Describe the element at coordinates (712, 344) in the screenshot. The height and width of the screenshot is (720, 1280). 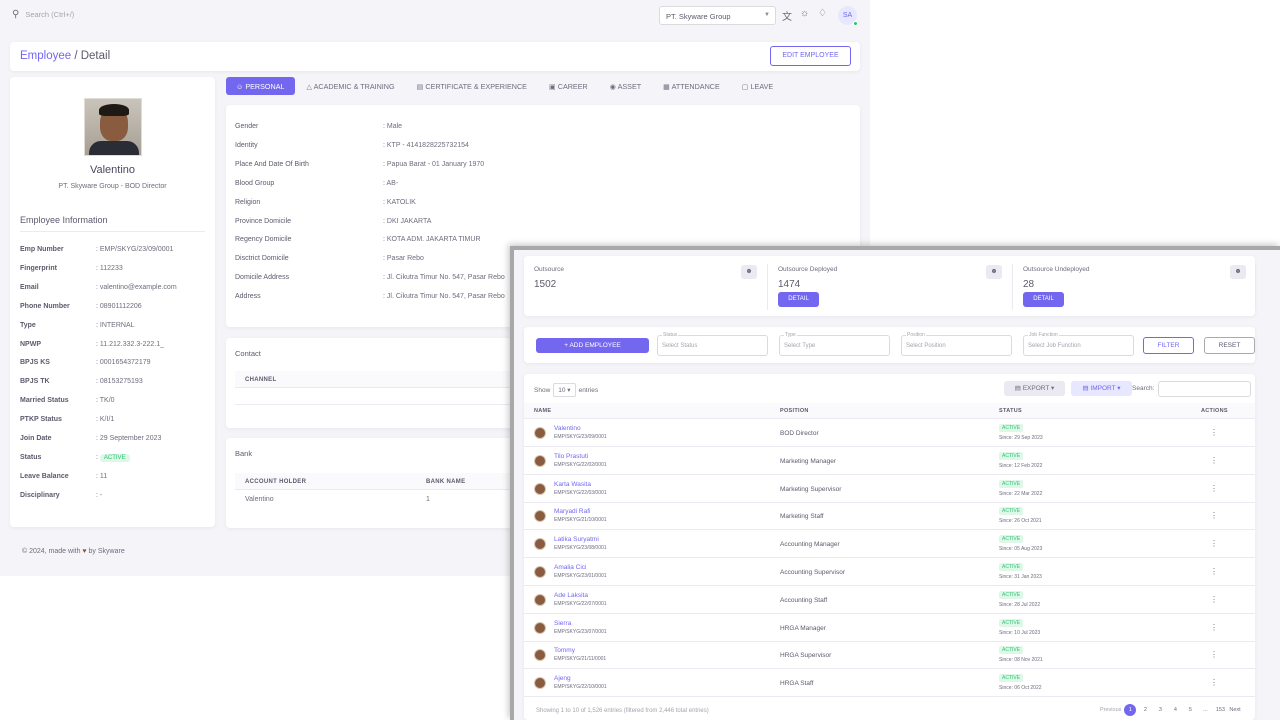
I see `status-filter-select: Status Select Status` at that location.